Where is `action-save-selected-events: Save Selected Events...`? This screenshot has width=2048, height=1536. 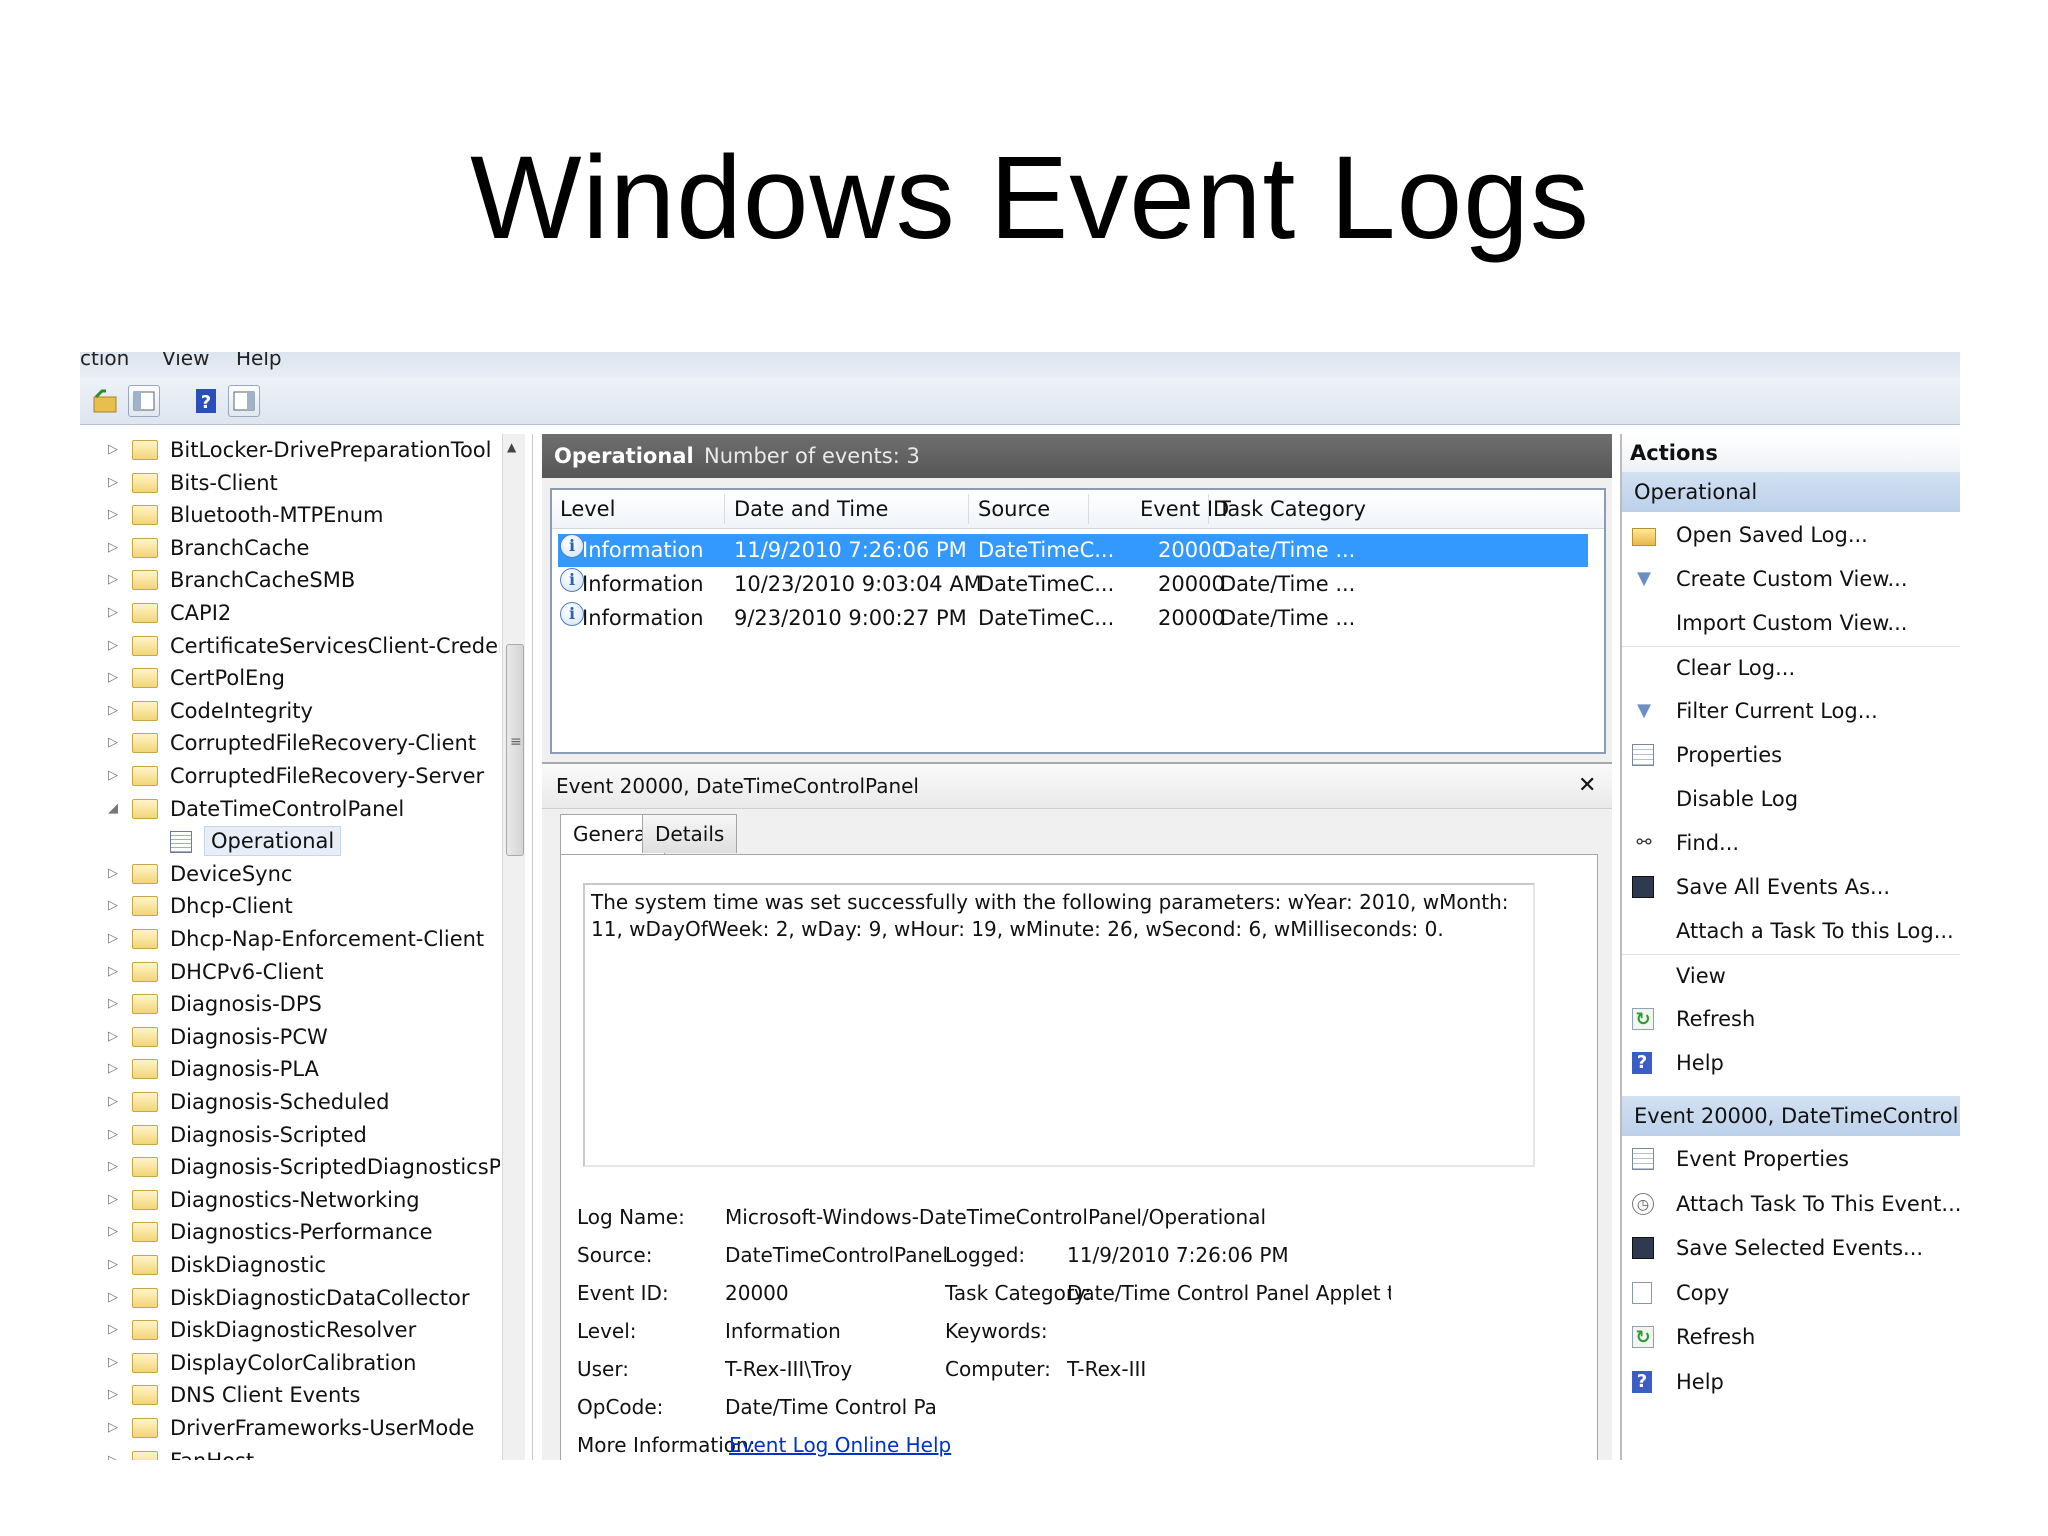
action-save-selected-events: Save Selected Events... is located at coordinates (1791, 1248).